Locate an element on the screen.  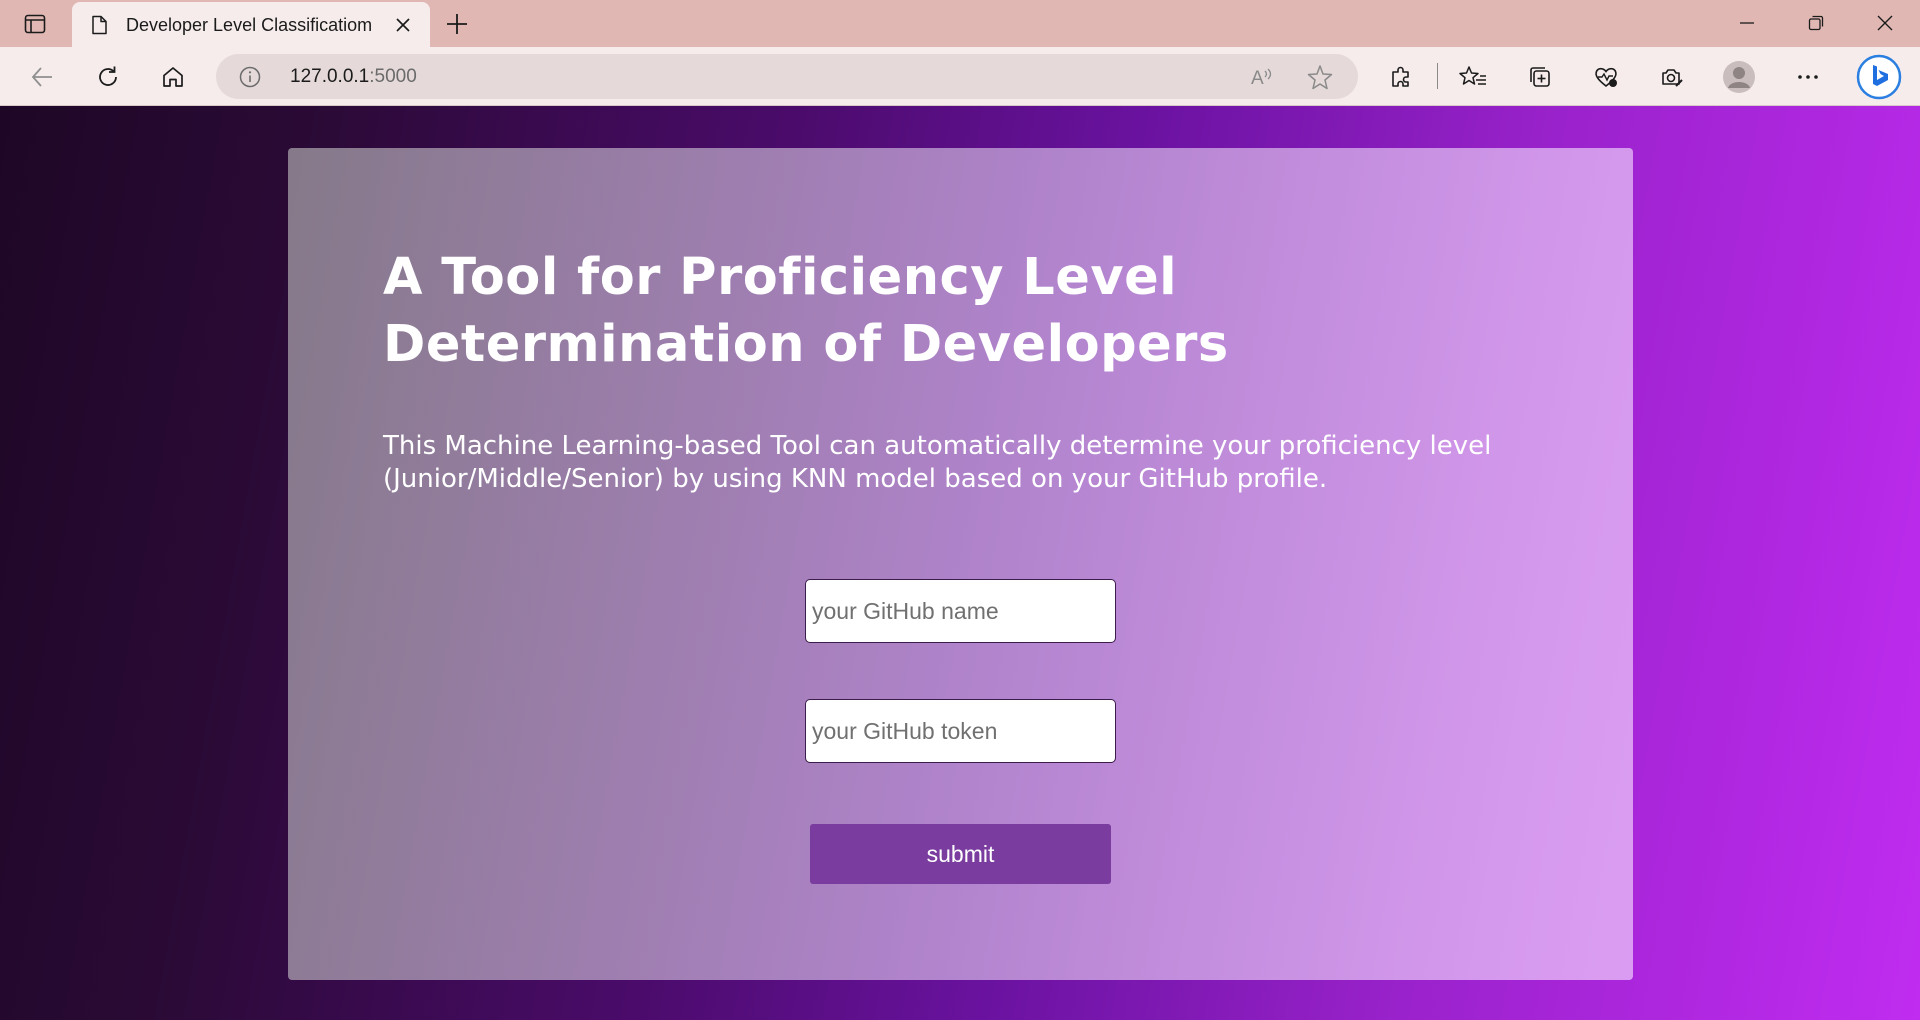
tab-actions-button is located at coordinates (35, 23).